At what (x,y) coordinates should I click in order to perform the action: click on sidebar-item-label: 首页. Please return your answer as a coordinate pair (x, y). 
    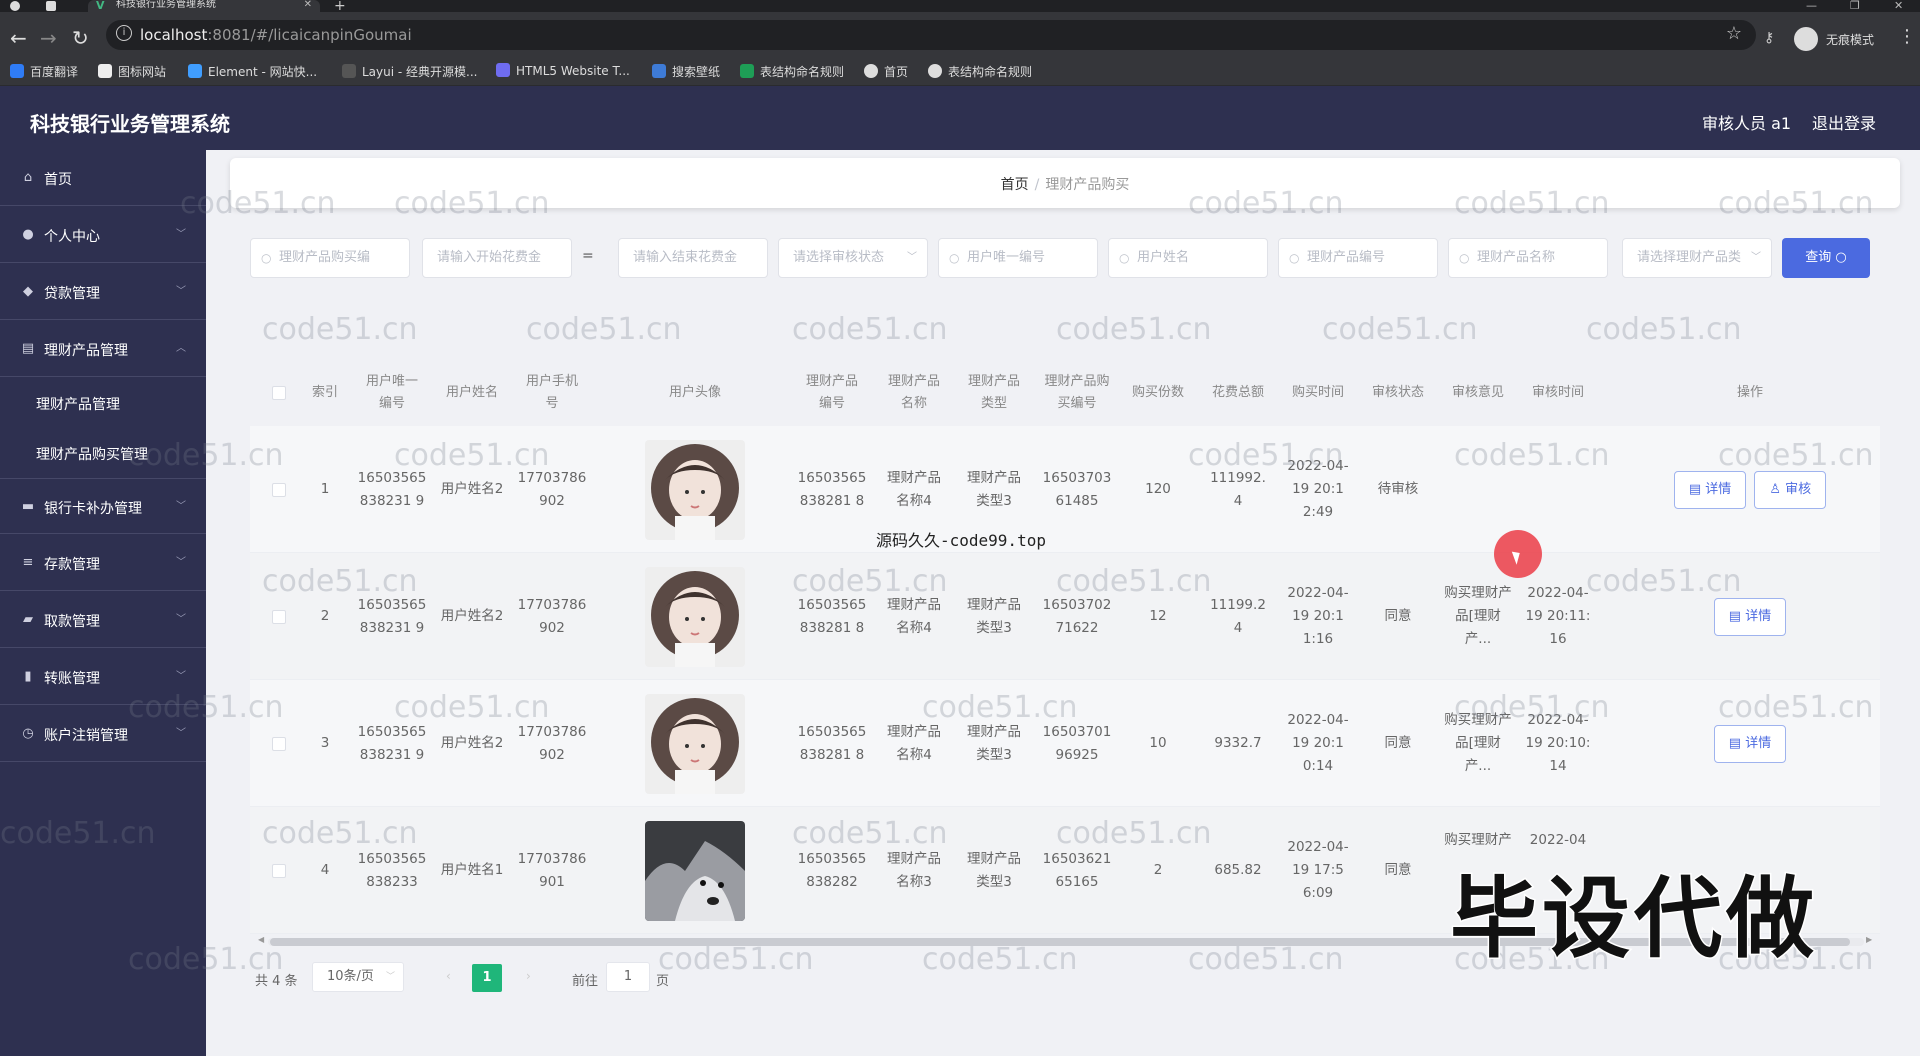
    Looking at the image, I should click on (58, 180).